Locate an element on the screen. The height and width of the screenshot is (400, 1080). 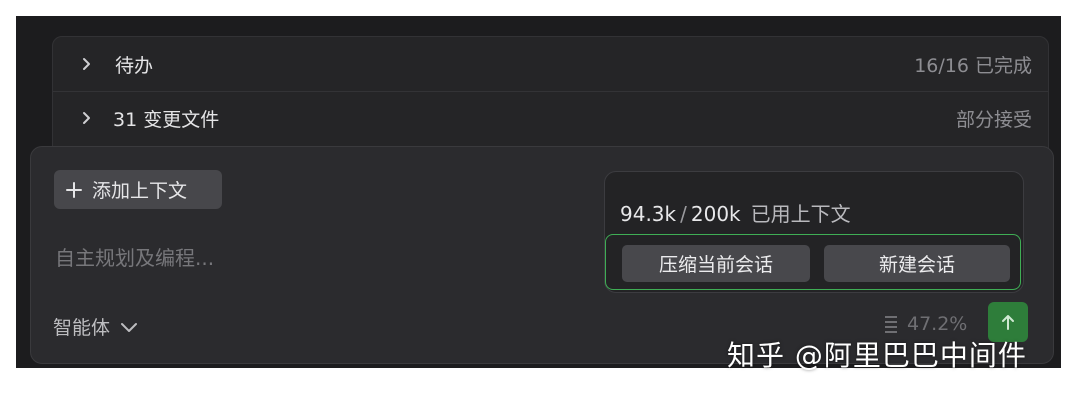
agent-mode-dropdown: 智能体 is located at coordinates (95, 326).